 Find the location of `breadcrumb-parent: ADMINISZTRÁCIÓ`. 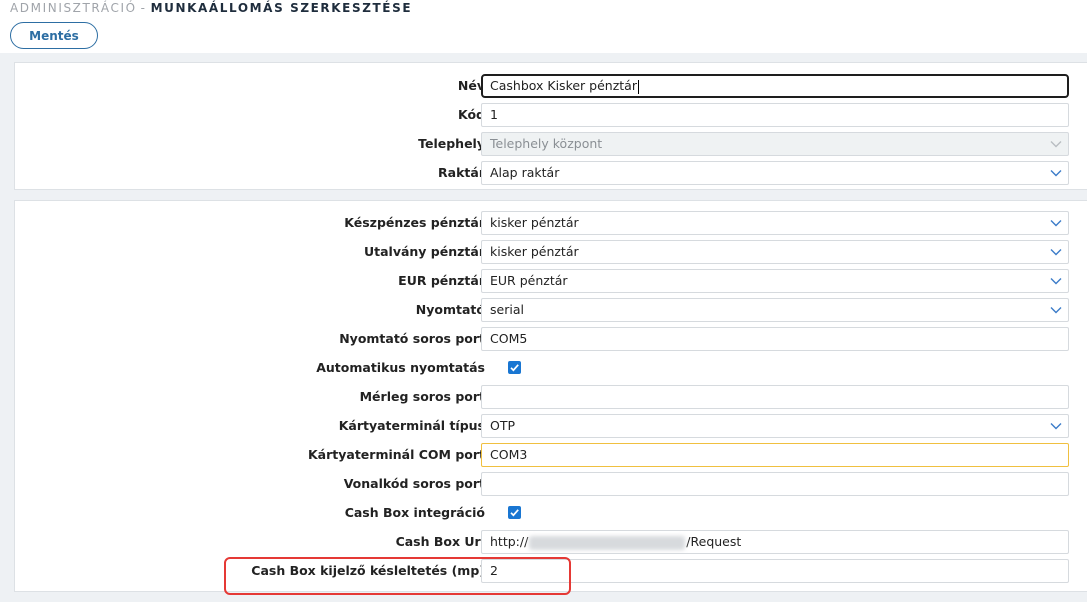

breadcrumb-parent: ADMINISZTRÁCIÓ is located at coordinates (73, 8).